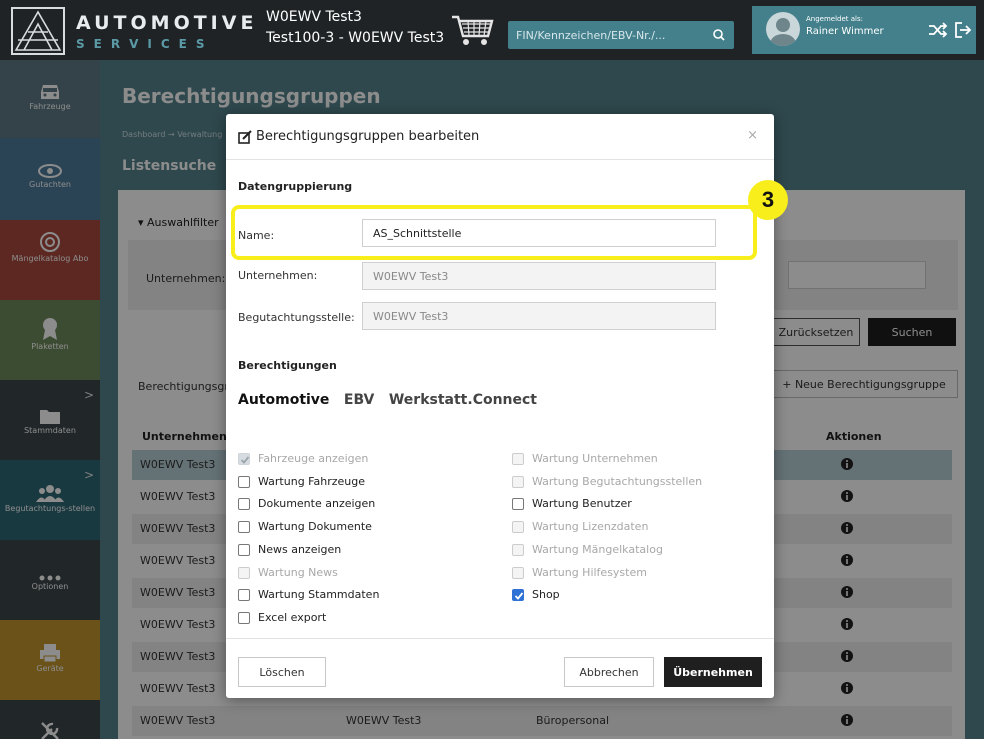  I want to click on avatar-icon, so click(783, 29).